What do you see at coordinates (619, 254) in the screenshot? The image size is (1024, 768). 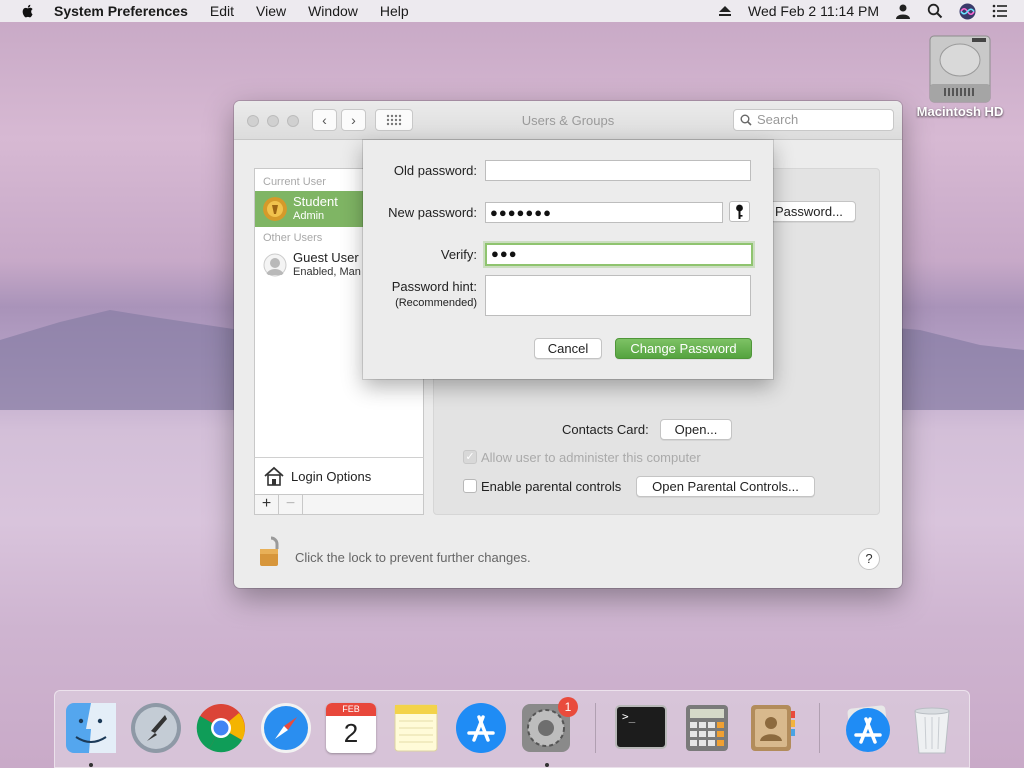 I see `verify-field: ●●●` at bounding box center [619, 254].